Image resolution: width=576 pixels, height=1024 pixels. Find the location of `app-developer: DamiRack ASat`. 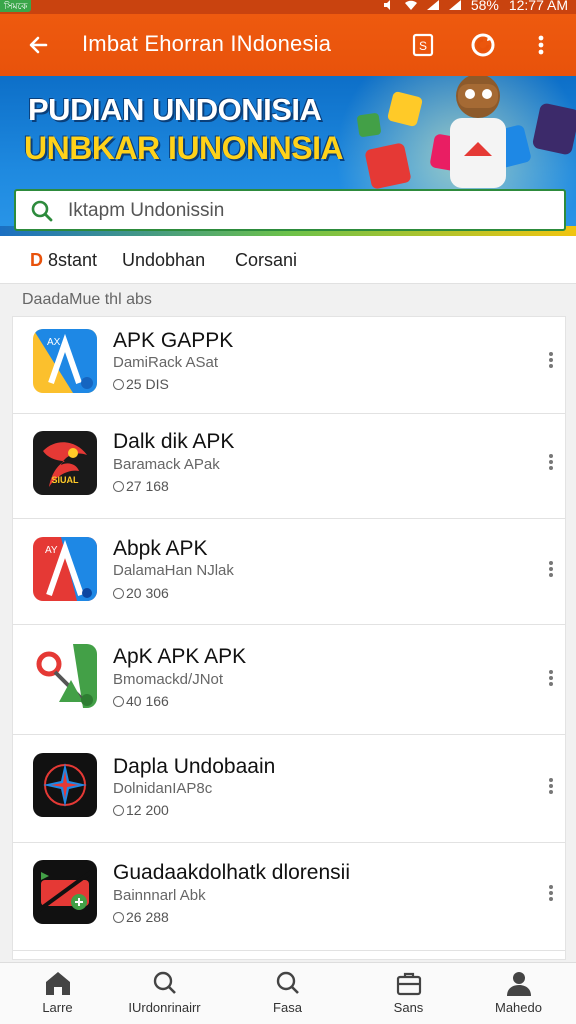

app-developer: DamiRack ASat is located at coordinates (166, 362).